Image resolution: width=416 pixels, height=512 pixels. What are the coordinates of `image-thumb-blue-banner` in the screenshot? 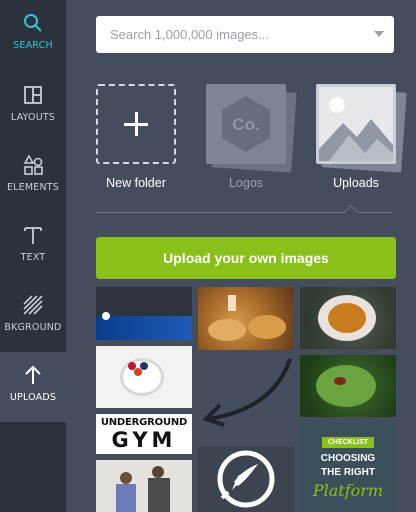 It's located at (144, 313).